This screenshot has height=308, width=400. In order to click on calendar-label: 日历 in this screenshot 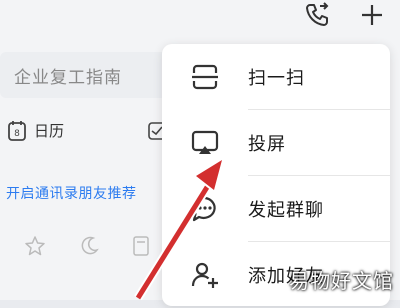, I will do `click(49, 130)`.